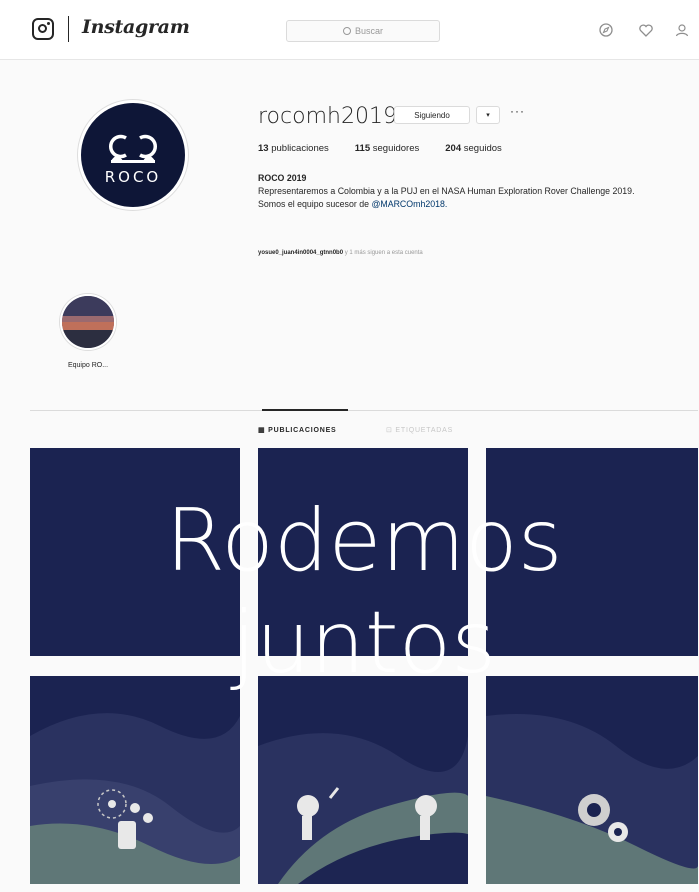 This screenshot has height=892, width=699. I want to click on tab-posts: ▦ PUBLICACIONES, so click(297, 430).